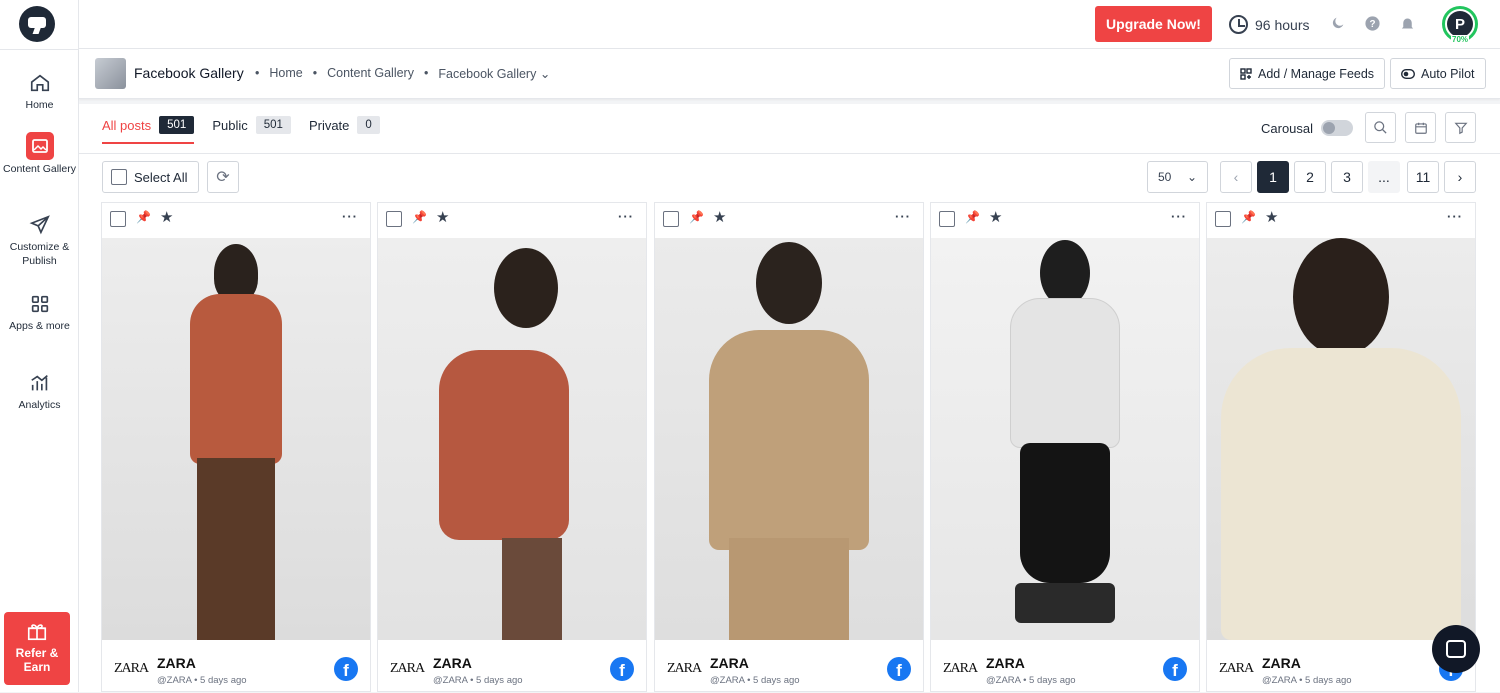 Image resolution: width=1500 pixels, height=693 pixels. Describe the element at coordinates (230, 125) in the screenshot. I see `tab-label: Public` at that location.